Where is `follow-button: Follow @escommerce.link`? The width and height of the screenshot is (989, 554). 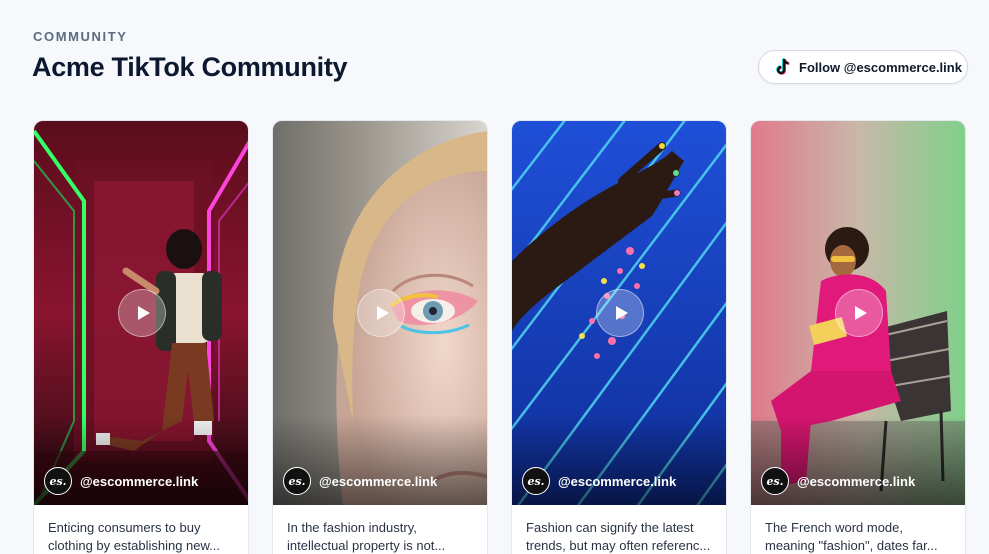 follow-button: Follow @escommerce.link is located at coordinates (863, 67).